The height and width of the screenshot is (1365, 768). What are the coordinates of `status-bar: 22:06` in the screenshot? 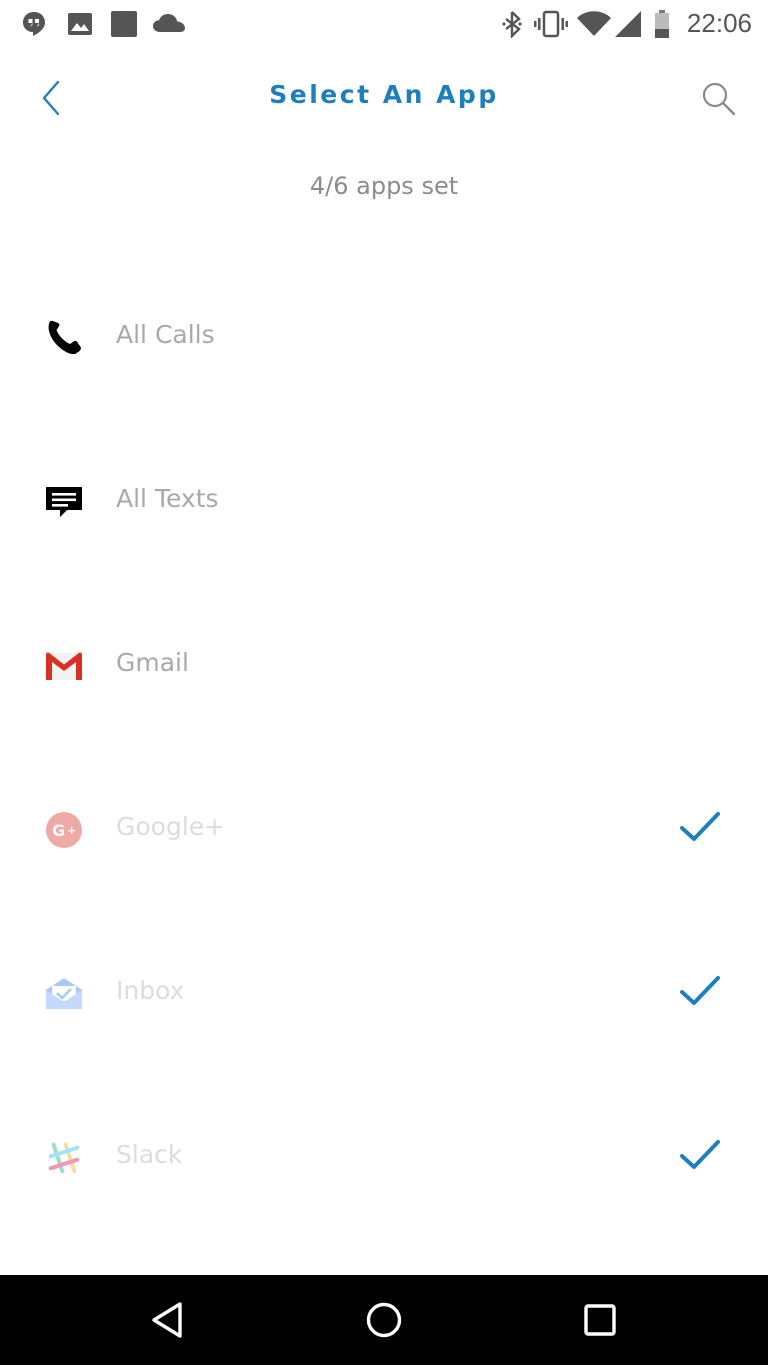 It's located at (384, 24).